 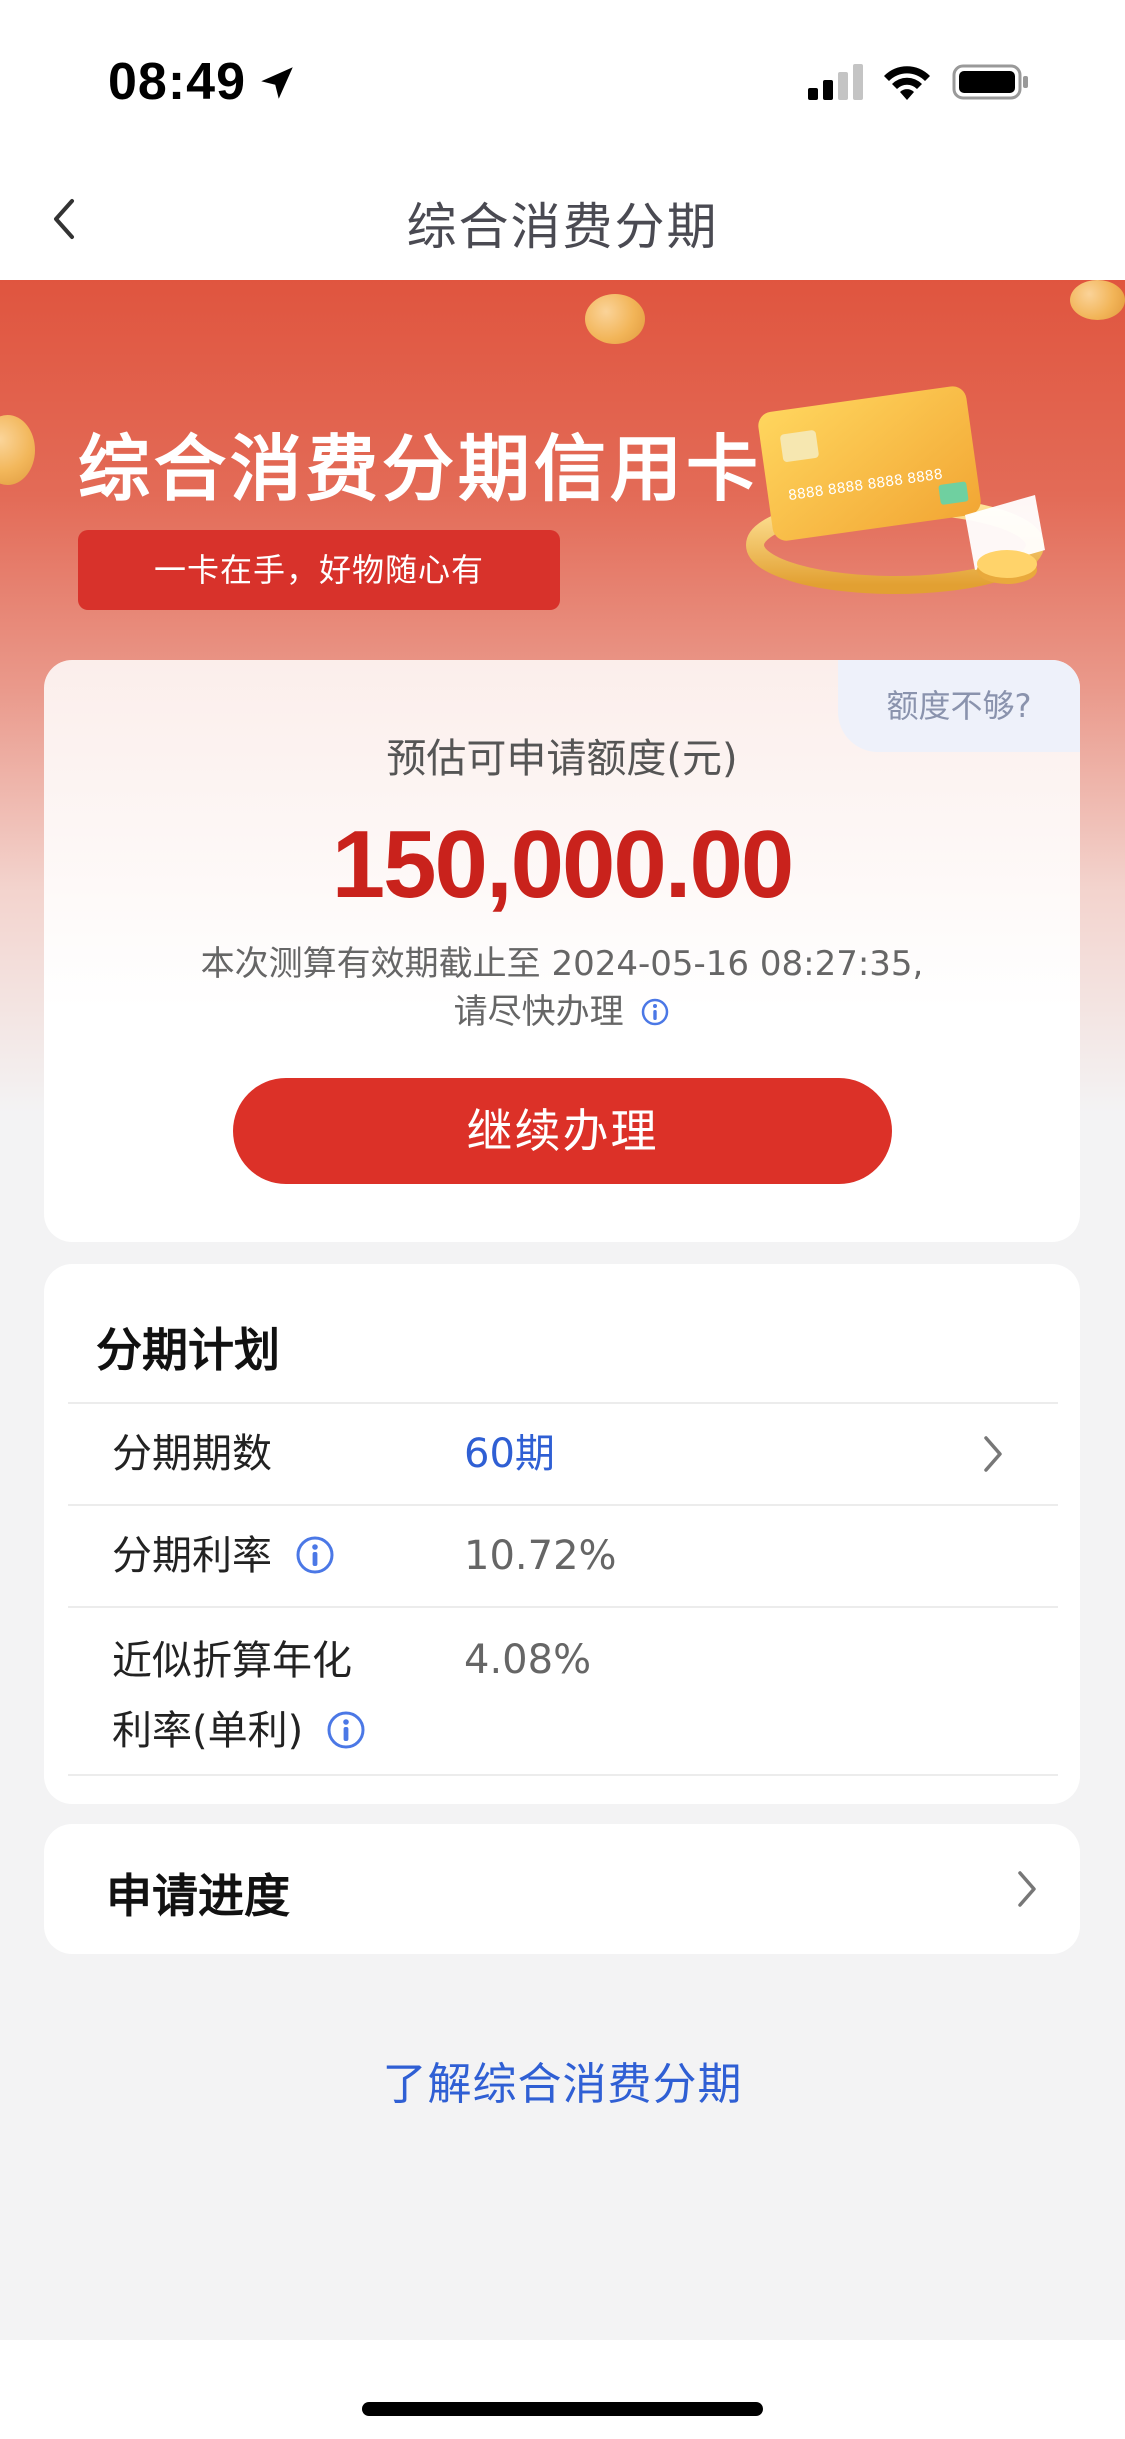 I want to click on row-label: 分期利率, so click(x=223, y=1556).